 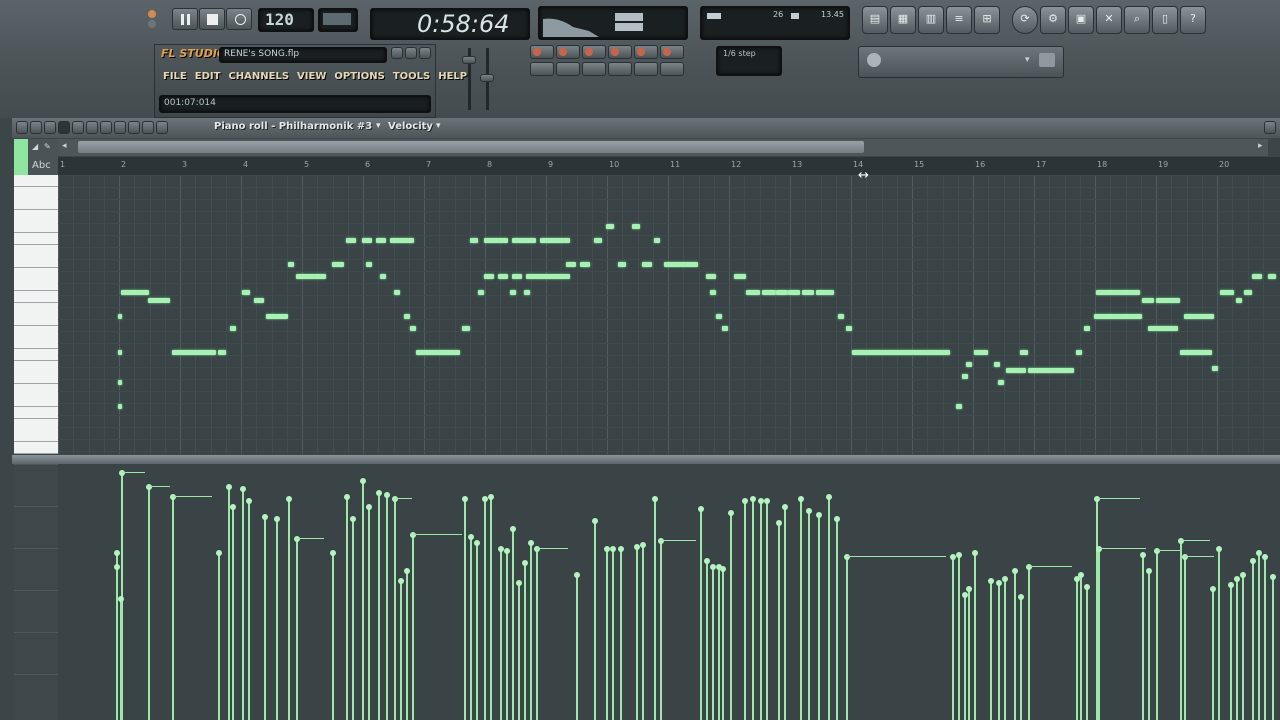 I want to click on draw-icon, so click(x=64, y=127).